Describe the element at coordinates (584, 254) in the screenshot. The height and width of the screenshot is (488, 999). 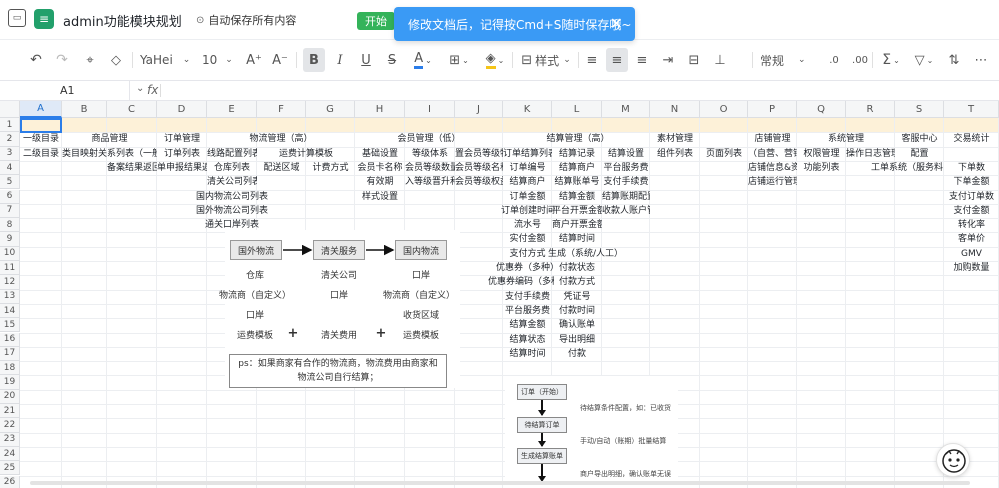
I see `cell-text: 生成（系统/人工）` at that location.